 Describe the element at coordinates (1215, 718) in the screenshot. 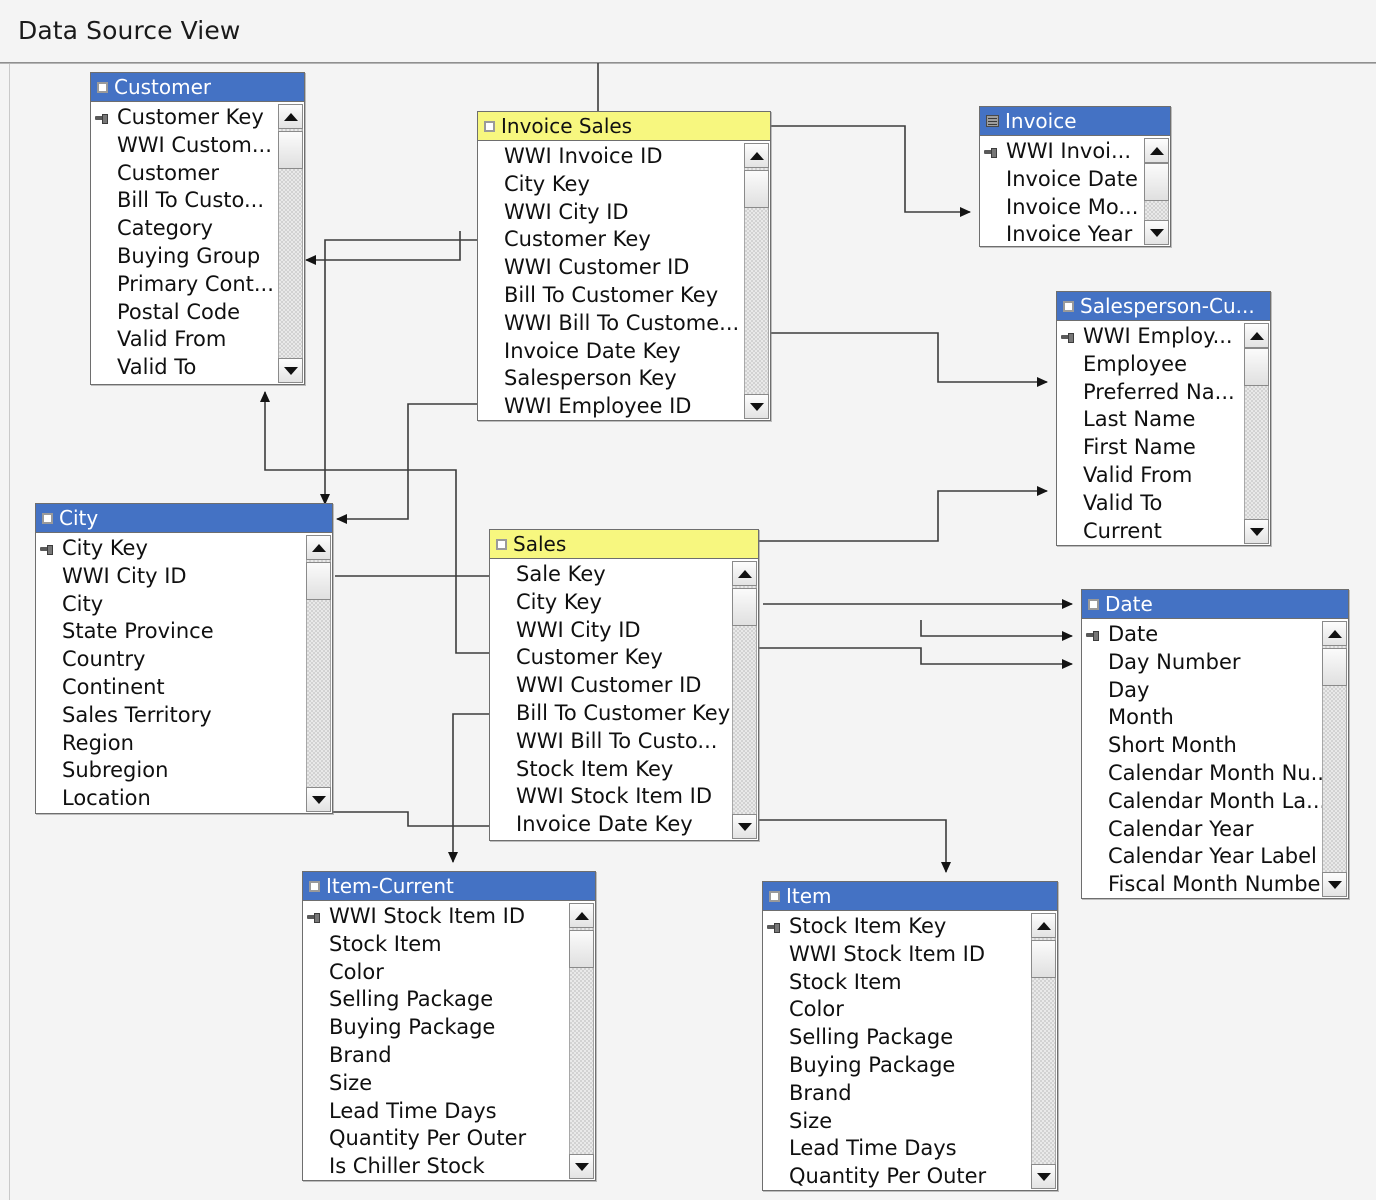

I see `field-row: Month` at that location.